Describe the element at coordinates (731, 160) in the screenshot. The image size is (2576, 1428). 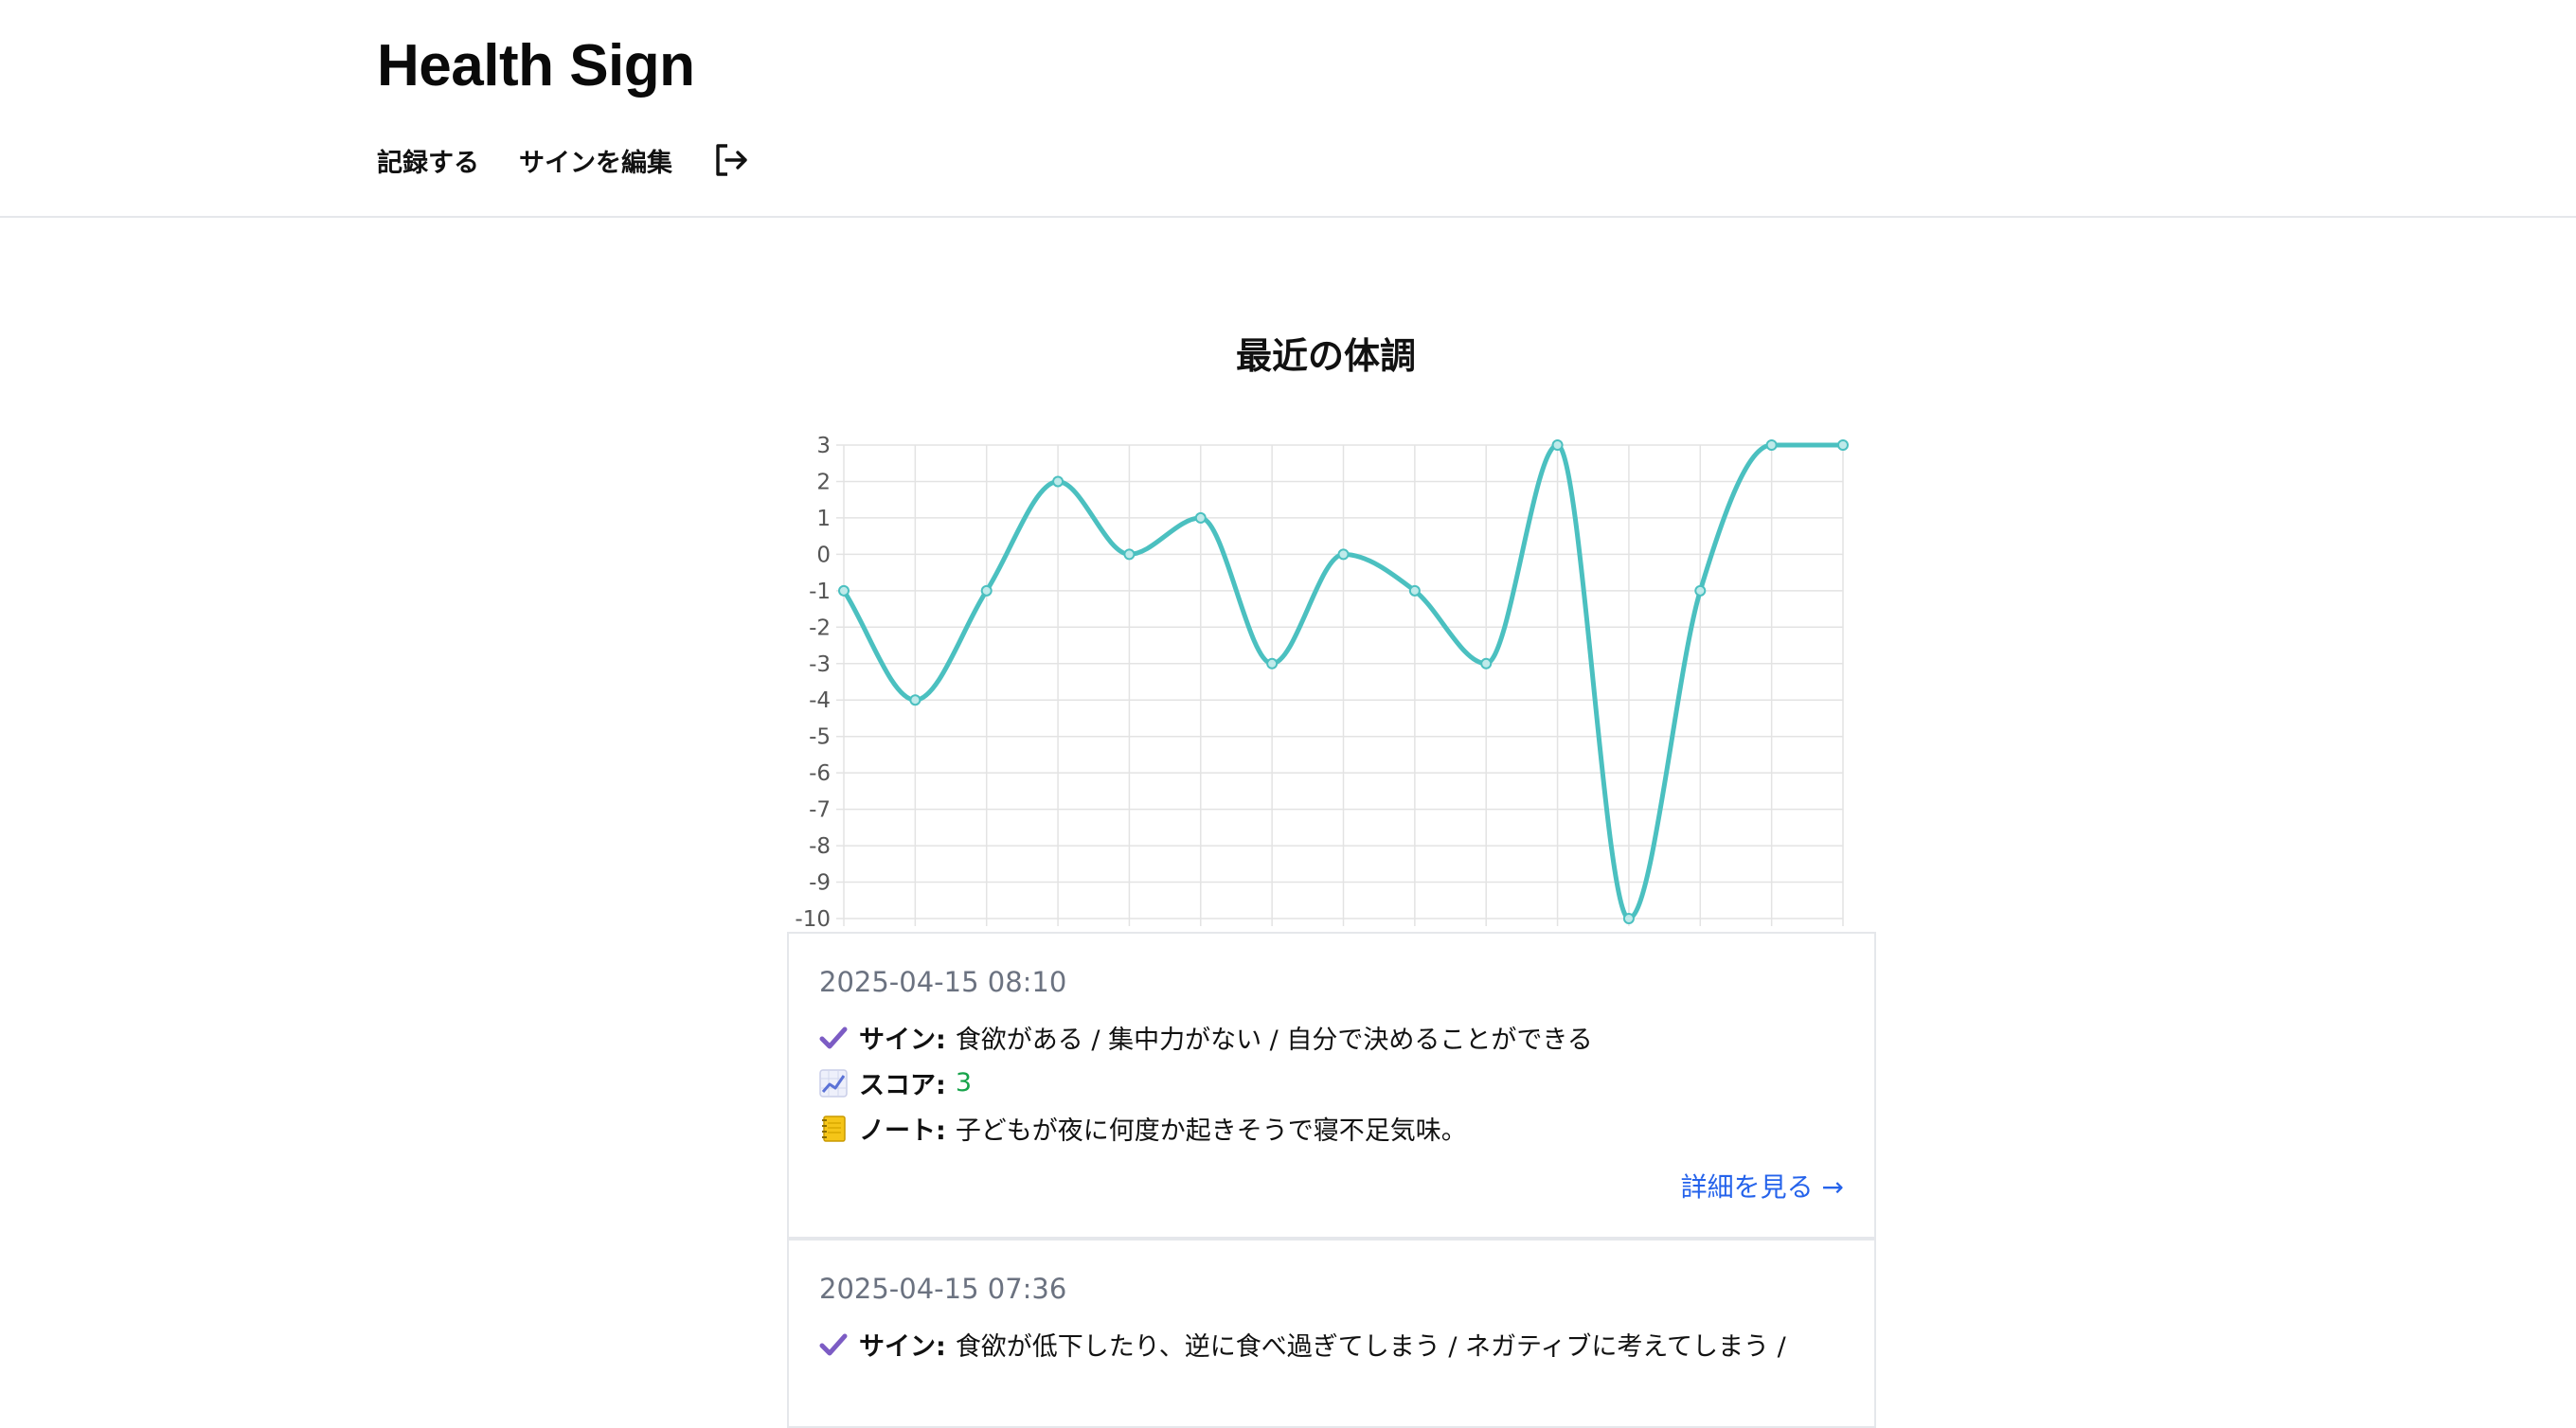
I see `logout-icon` at that location.